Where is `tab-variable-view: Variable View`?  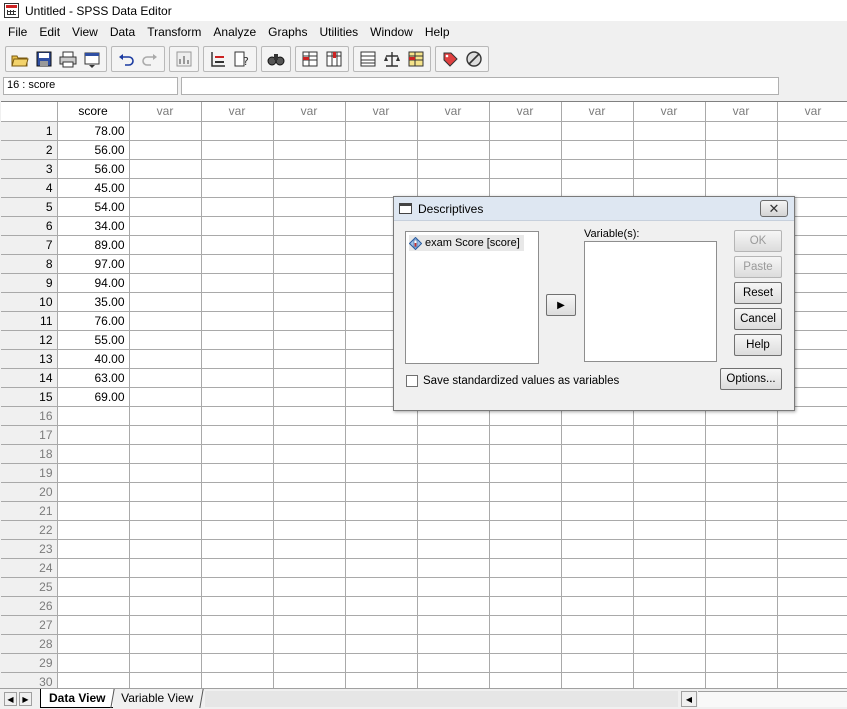
tab-variable-view: Variable View is located at coordinates (157, 698).